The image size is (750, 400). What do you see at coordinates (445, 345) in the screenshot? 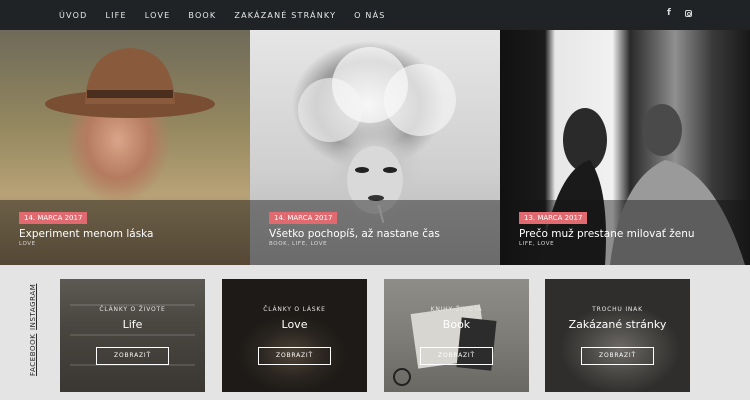
I see `category-image` at bounding box center [445, 345].